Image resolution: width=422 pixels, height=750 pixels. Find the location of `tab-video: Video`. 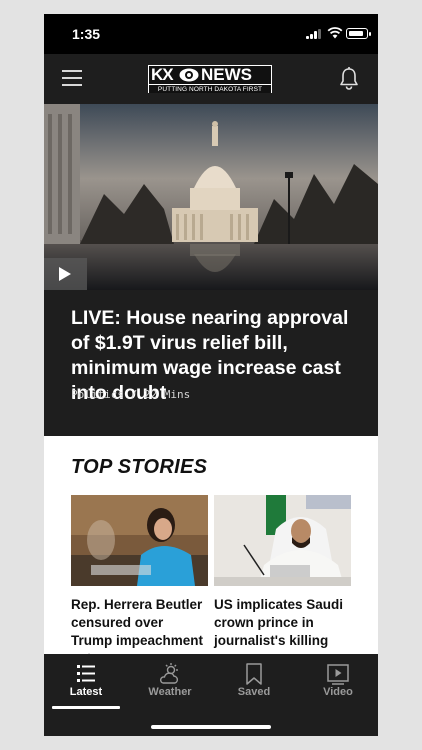

tab-video: Video is located at coordinates (337, 684).